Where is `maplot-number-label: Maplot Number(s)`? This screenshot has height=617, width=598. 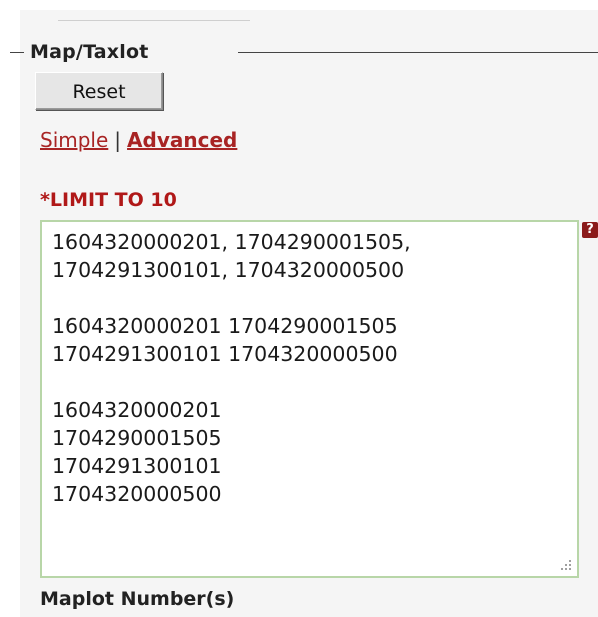 maplot-number-label: Maplot Number(s) is located at coordinates (137, 599).